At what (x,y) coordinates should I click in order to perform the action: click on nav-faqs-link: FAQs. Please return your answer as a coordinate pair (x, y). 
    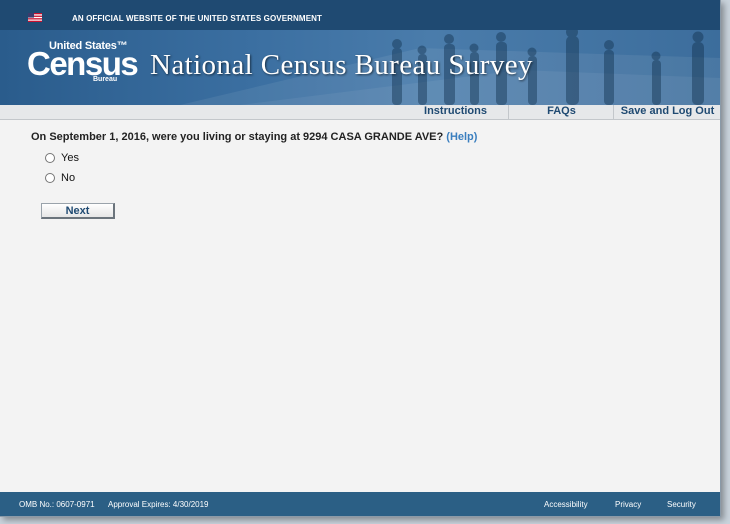
    Looking at the image, I should click on (561, 112).